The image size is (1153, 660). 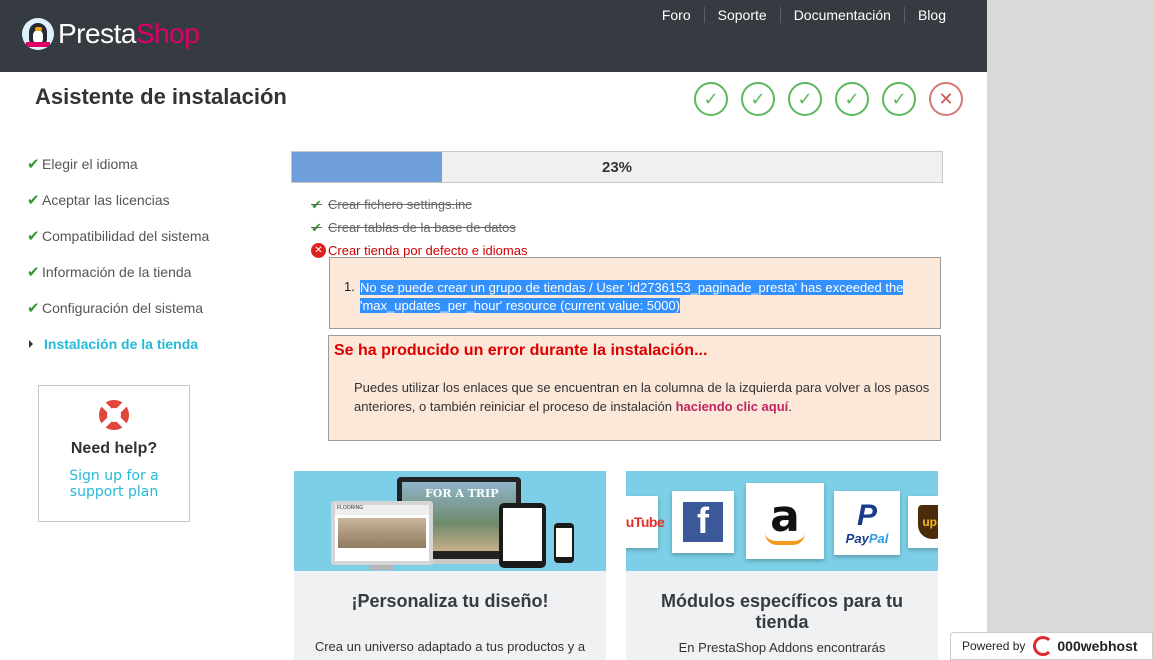 I want to click on step-label: Elegir el idioma, so click(x=90, y=164).